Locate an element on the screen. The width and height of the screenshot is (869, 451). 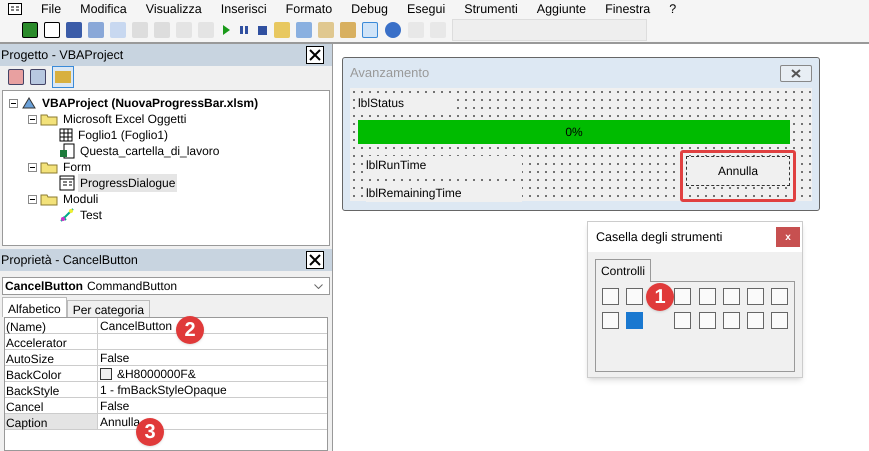
stop-icon is located at coordinates (262, 30).